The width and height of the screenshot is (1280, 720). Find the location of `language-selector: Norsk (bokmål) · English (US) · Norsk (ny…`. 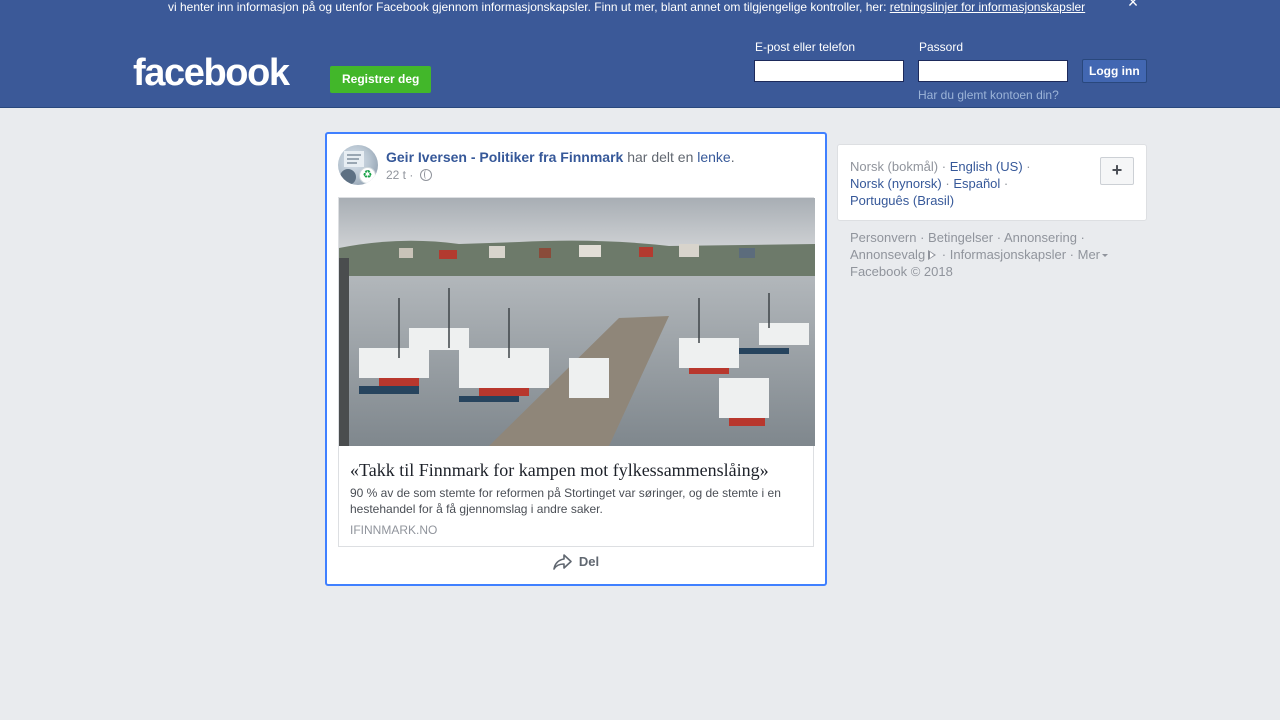

language-selector: Norsk (bokmål) · English (US) · Norsk (ny… is located at coordinates (992, 182).